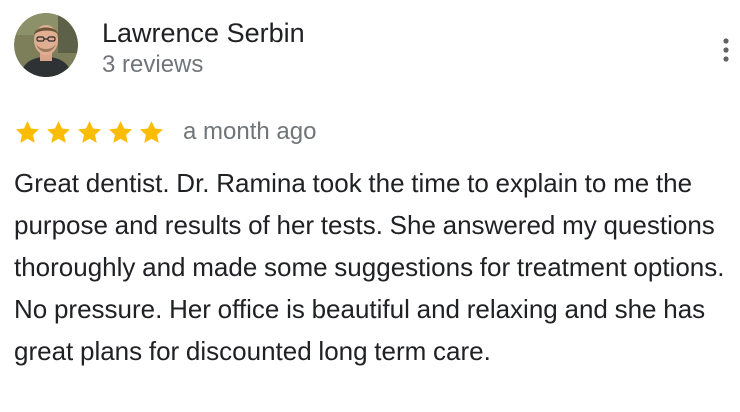 This screenshot has height=412, width=740. What do you see at coordinates (726, 50) in the screenshot?
I see `more-options-icon` at bounding box center [726, 50].